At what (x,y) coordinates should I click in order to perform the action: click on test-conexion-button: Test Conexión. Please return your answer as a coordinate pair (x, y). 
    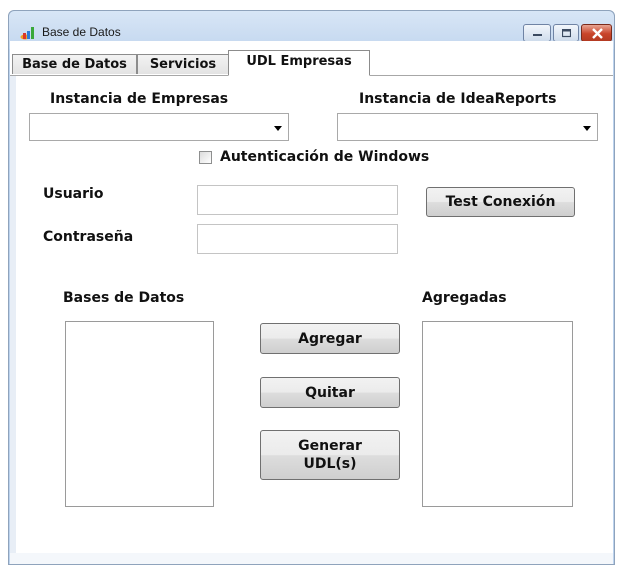
    Looking at the image, I should click on (500, 202).